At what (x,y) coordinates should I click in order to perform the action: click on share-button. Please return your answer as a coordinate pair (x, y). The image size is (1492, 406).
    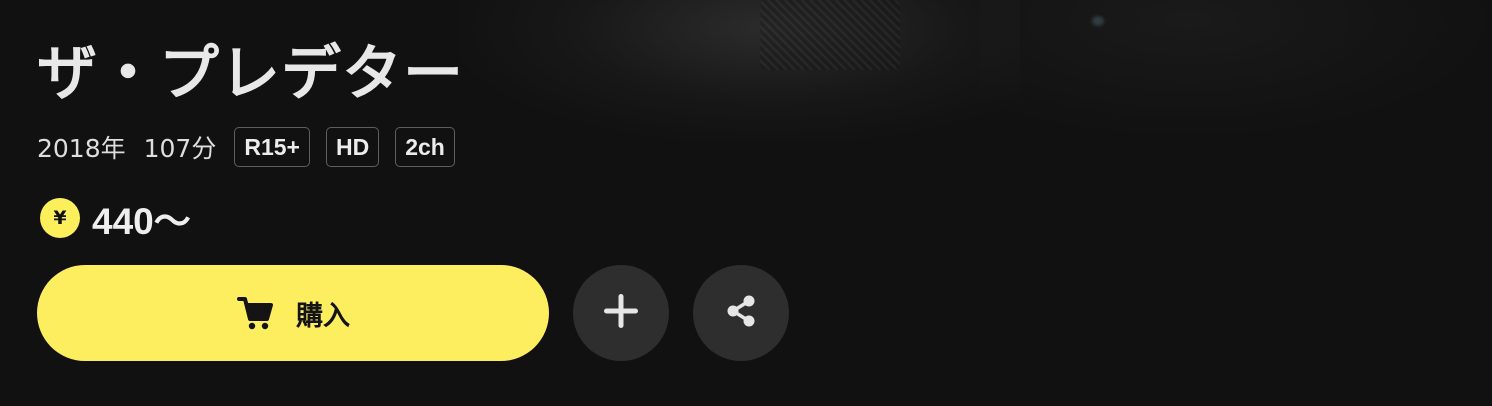
    Looking at the image, I should click on (741, 313).